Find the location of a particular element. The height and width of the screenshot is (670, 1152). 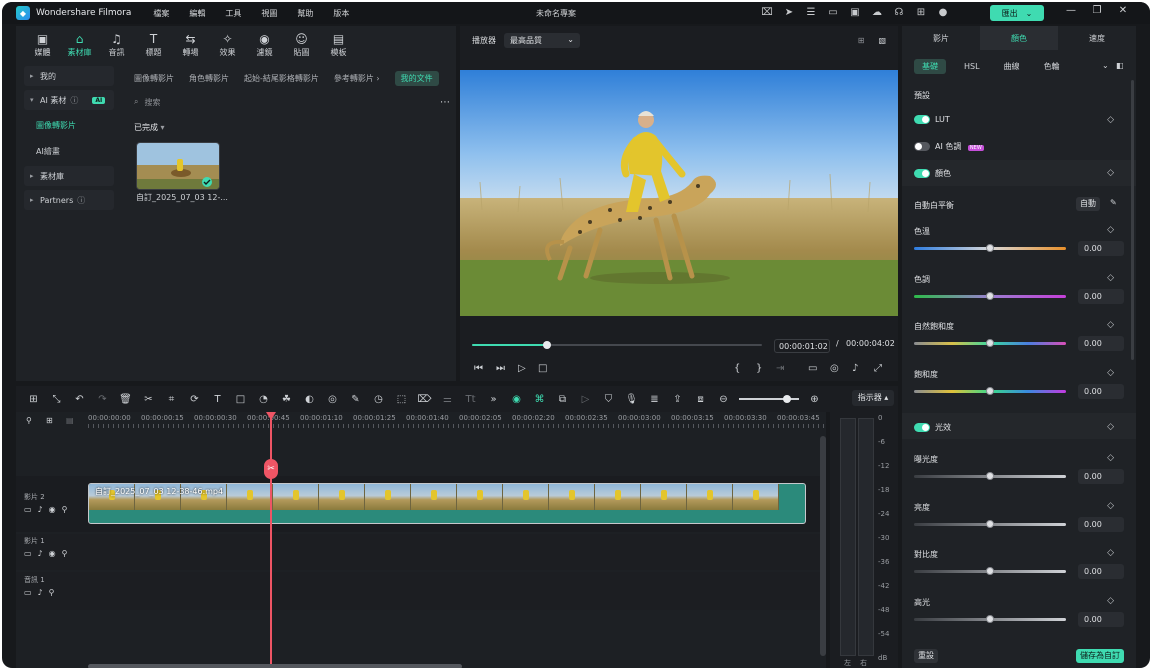

playhead is located at coordinates (271, 540).